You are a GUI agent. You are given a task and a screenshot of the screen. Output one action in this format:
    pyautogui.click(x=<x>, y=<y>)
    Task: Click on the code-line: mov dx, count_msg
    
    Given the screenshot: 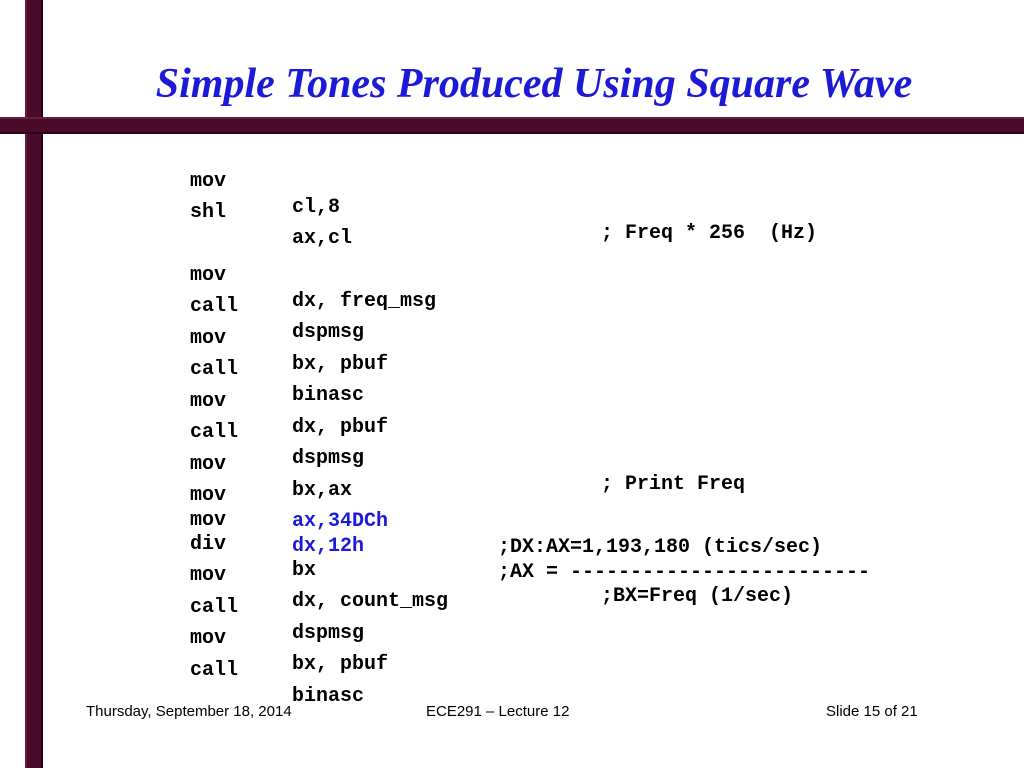 What is the action you would take?
    pyautogui.click(x=224, y=575)
    